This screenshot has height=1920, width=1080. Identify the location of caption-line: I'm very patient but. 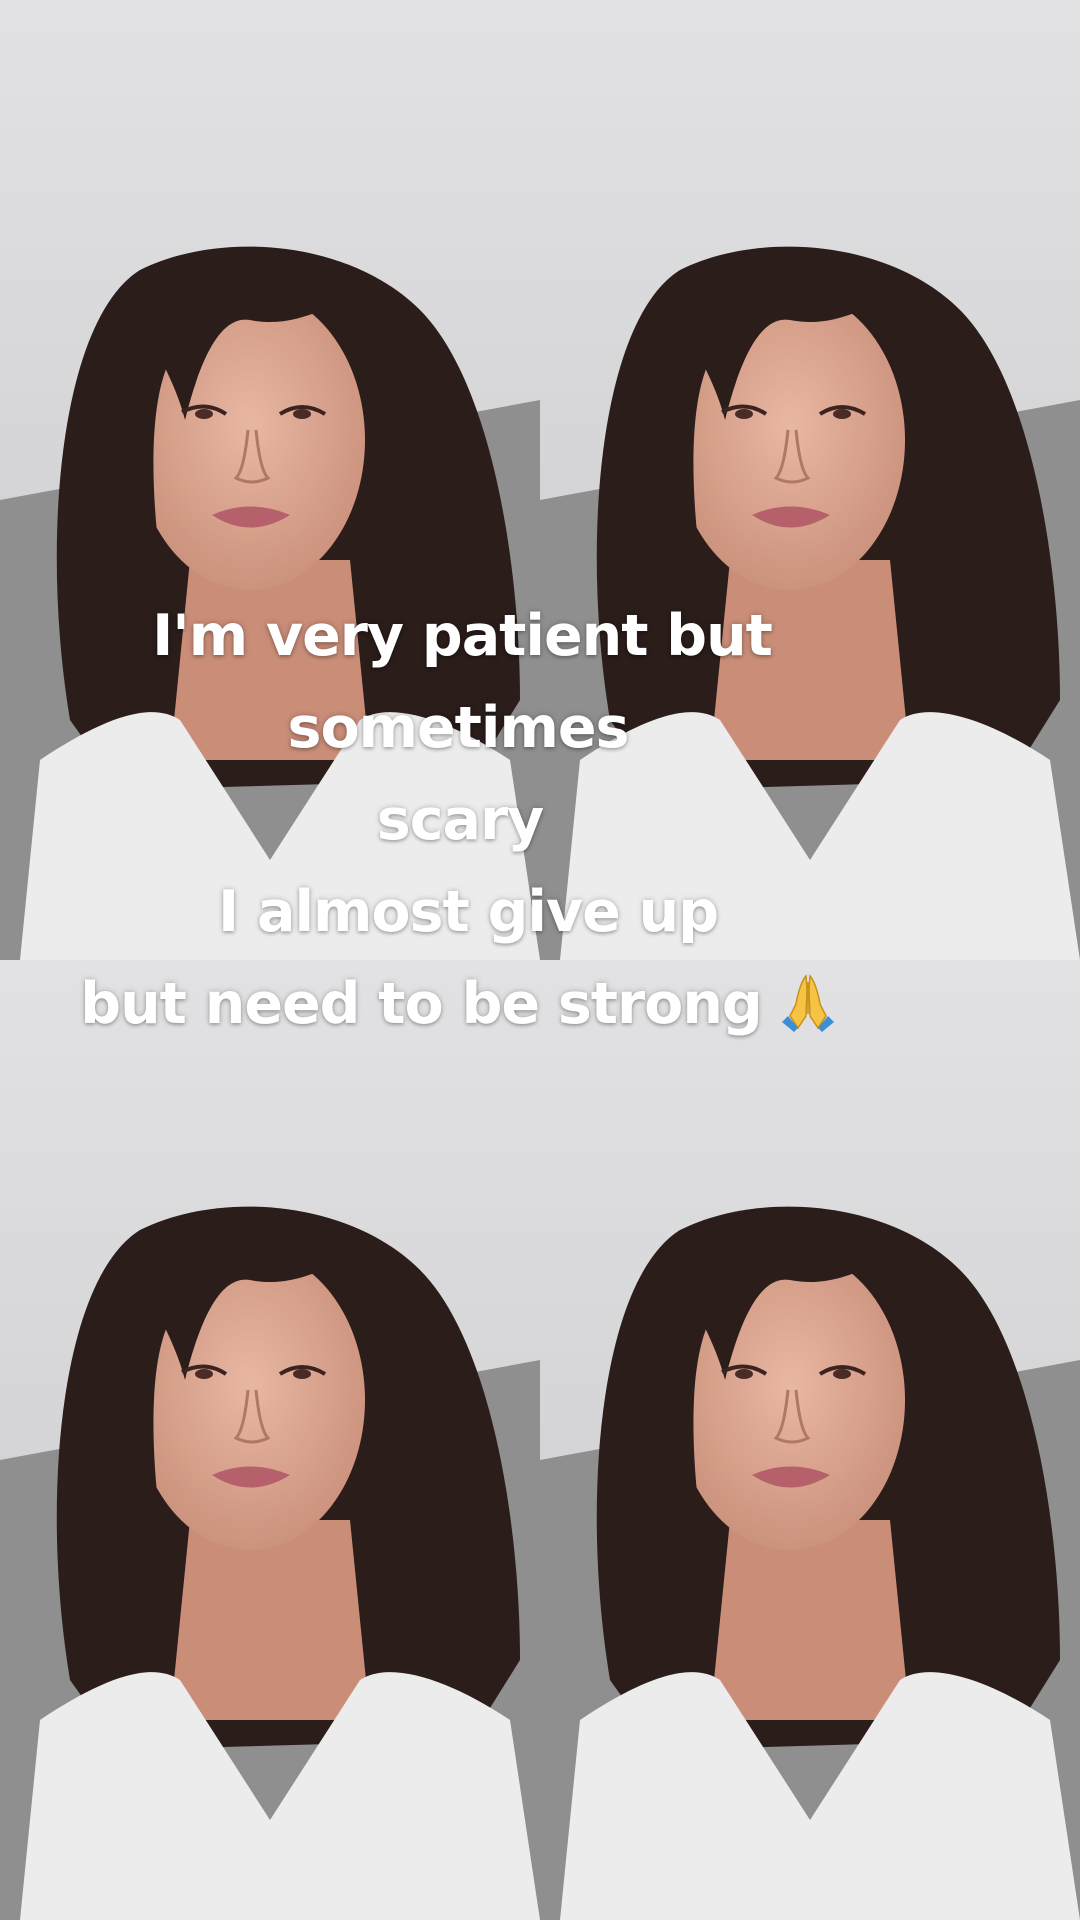
(462, 636).